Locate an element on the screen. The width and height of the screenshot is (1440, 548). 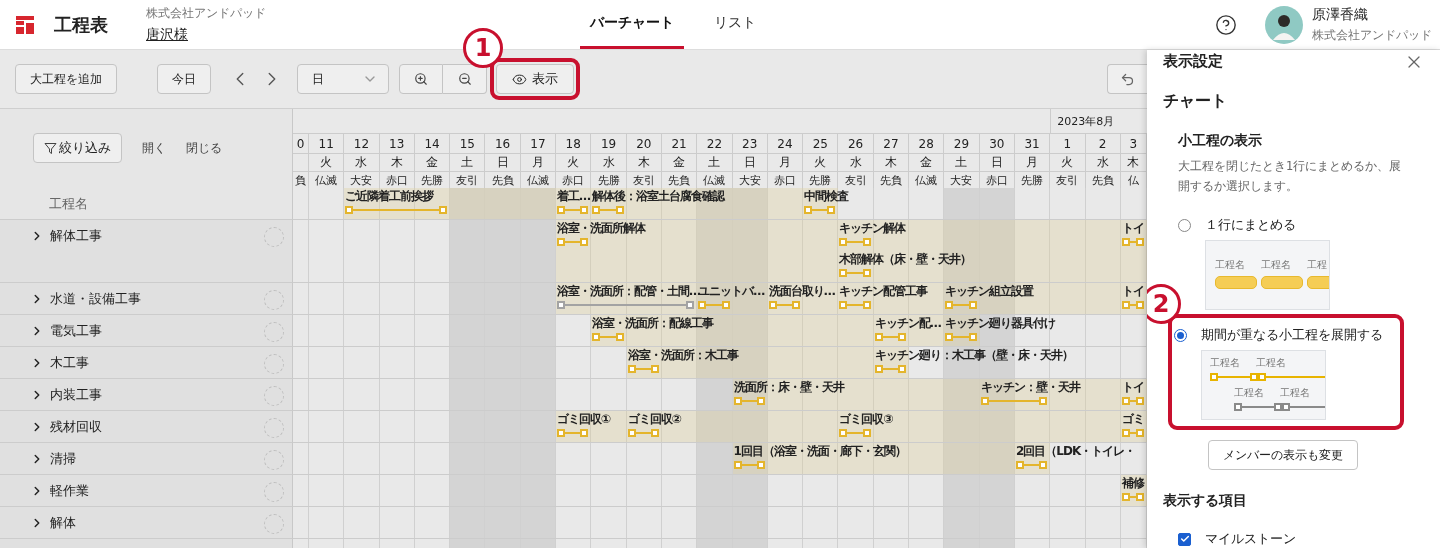
task-label: 中間検査 is located at coordinates (826, 196).